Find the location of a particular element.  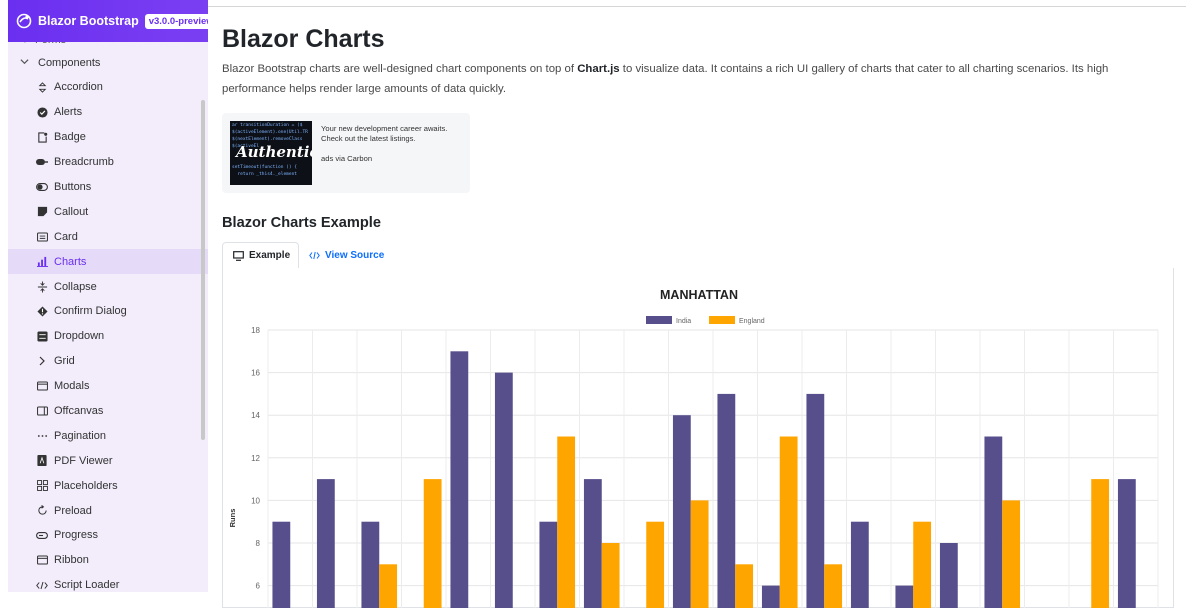

accordion-icon is located at coordinates (42, 87).